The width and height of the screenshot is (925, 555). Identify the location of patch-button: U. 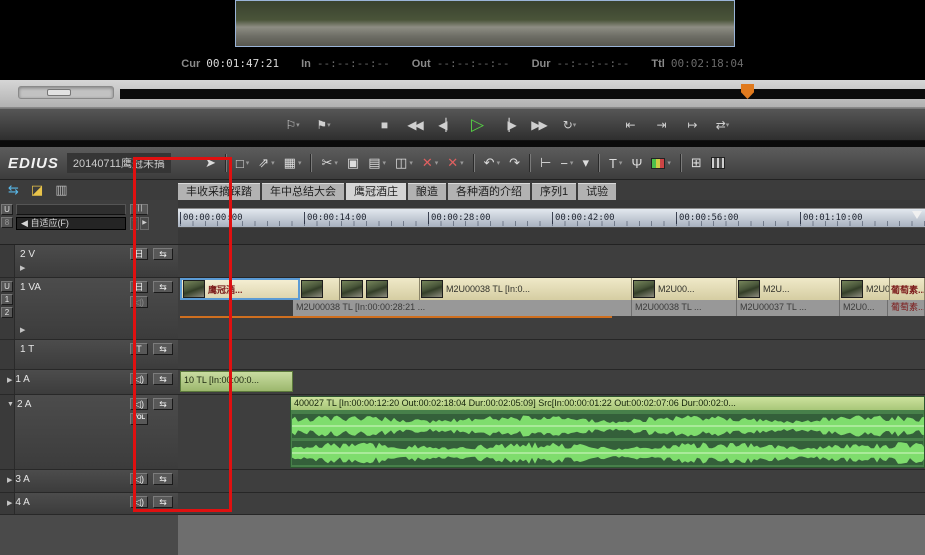
(7, 286).